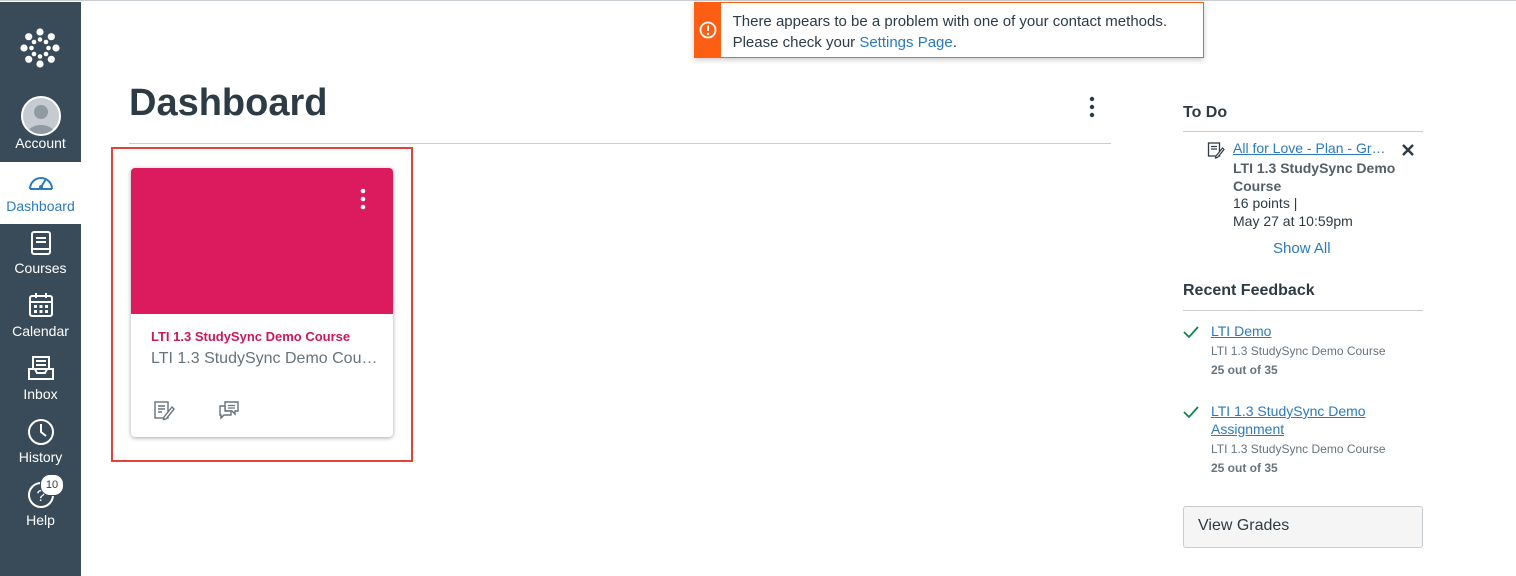 The height and width of the screenshot is (576, 1516). I want to click on canvas-logo-icon, so click(40, 48).